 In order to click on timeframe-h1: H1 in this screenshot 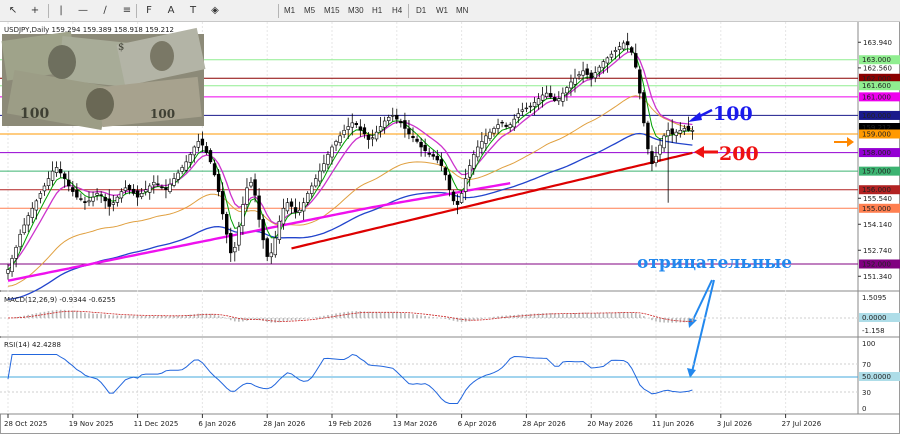, I will do `click(377, 11)`.